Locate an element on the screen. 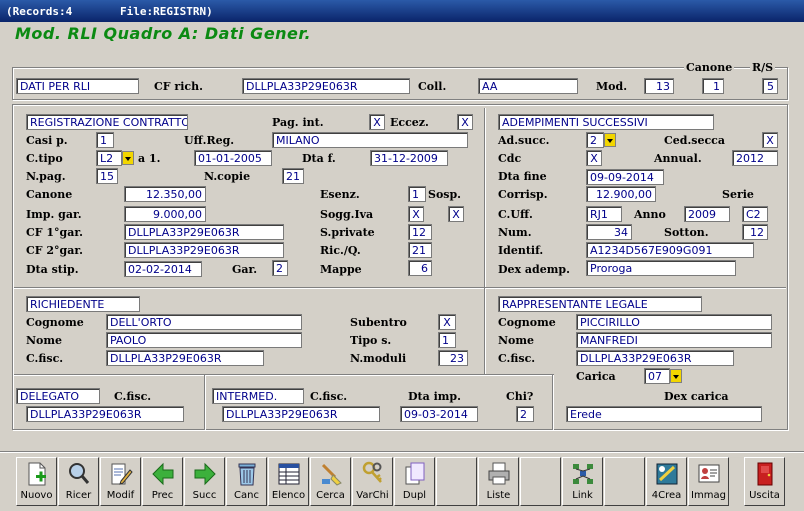 The image size is (804, 511). dta-f-field: 31-12-2009 is located at coordinates (409, 158).